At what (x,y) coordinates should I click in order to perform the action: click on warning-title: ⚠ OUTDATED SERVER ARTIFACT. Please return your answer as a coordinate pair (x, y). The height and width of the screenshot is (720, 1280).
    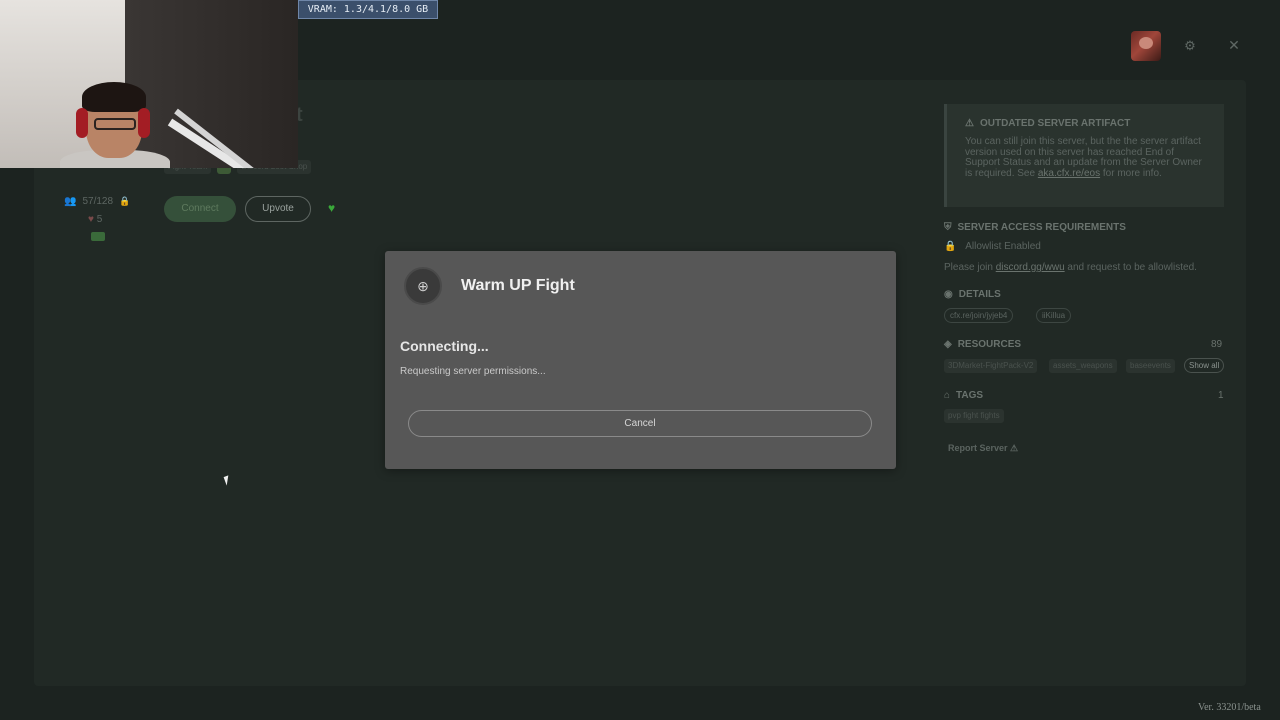
    Looking at the image, I should click on (1085, 123).